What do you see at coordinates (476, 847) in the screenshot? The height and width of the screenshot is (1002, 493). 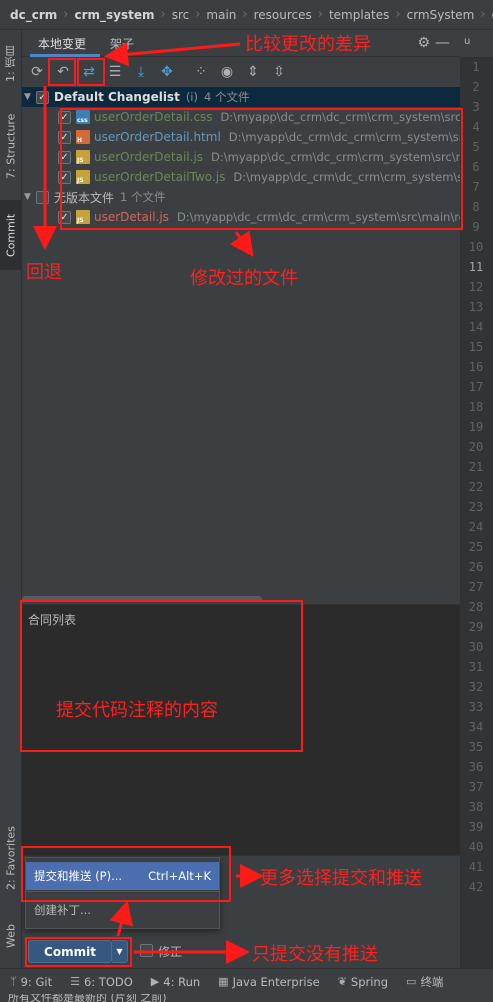 I see `line-number: 40` at bounding box center [476, 847].